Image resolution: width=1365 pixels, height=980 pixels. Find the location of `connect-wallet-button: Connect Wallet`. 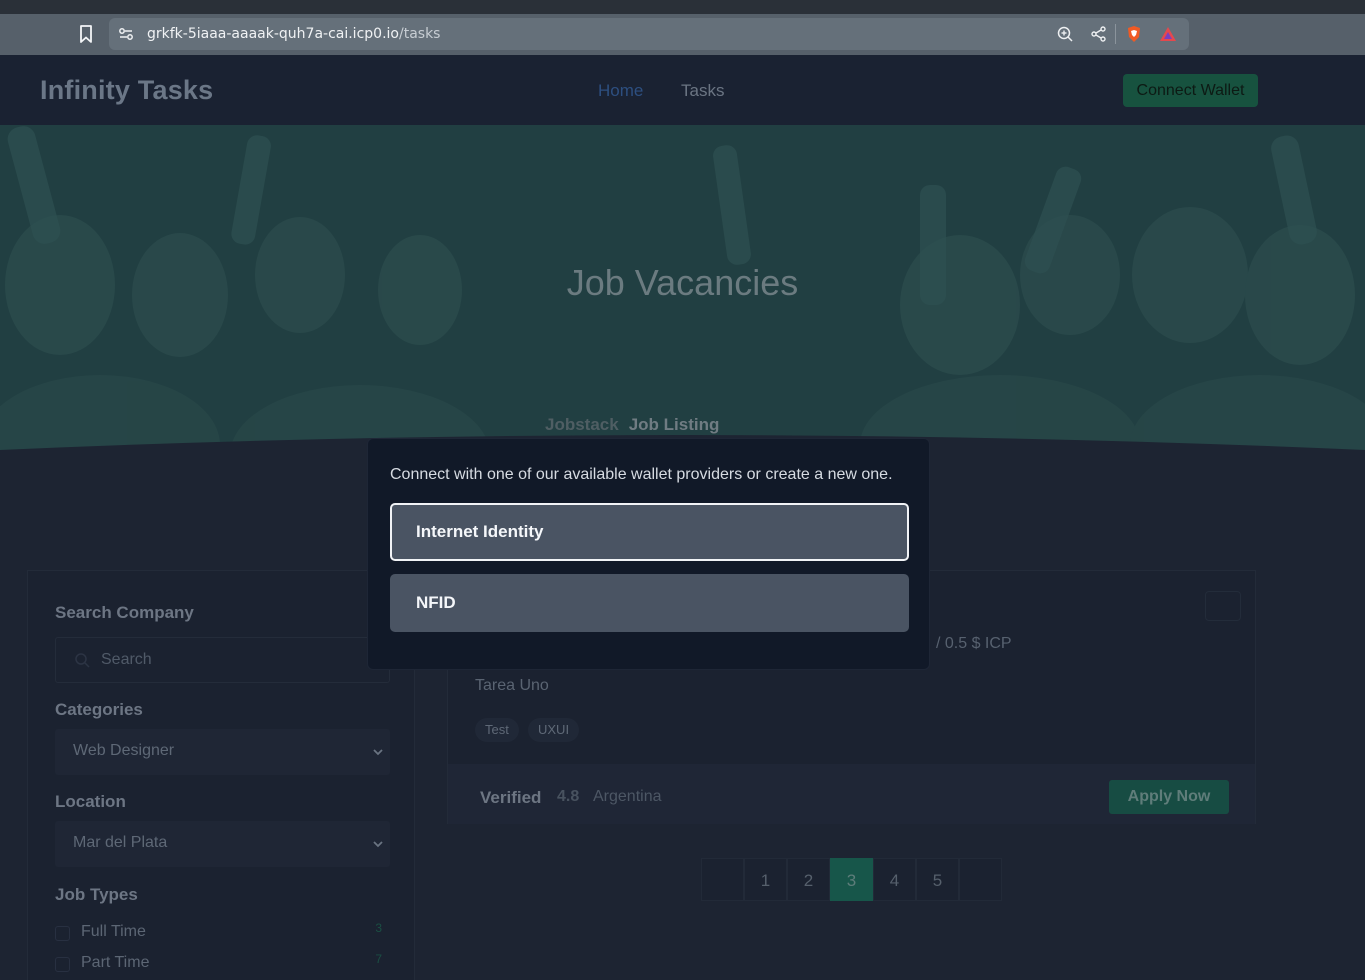

connect-wallet-button: Connect Wallet is located at coordinates (1190, 90).